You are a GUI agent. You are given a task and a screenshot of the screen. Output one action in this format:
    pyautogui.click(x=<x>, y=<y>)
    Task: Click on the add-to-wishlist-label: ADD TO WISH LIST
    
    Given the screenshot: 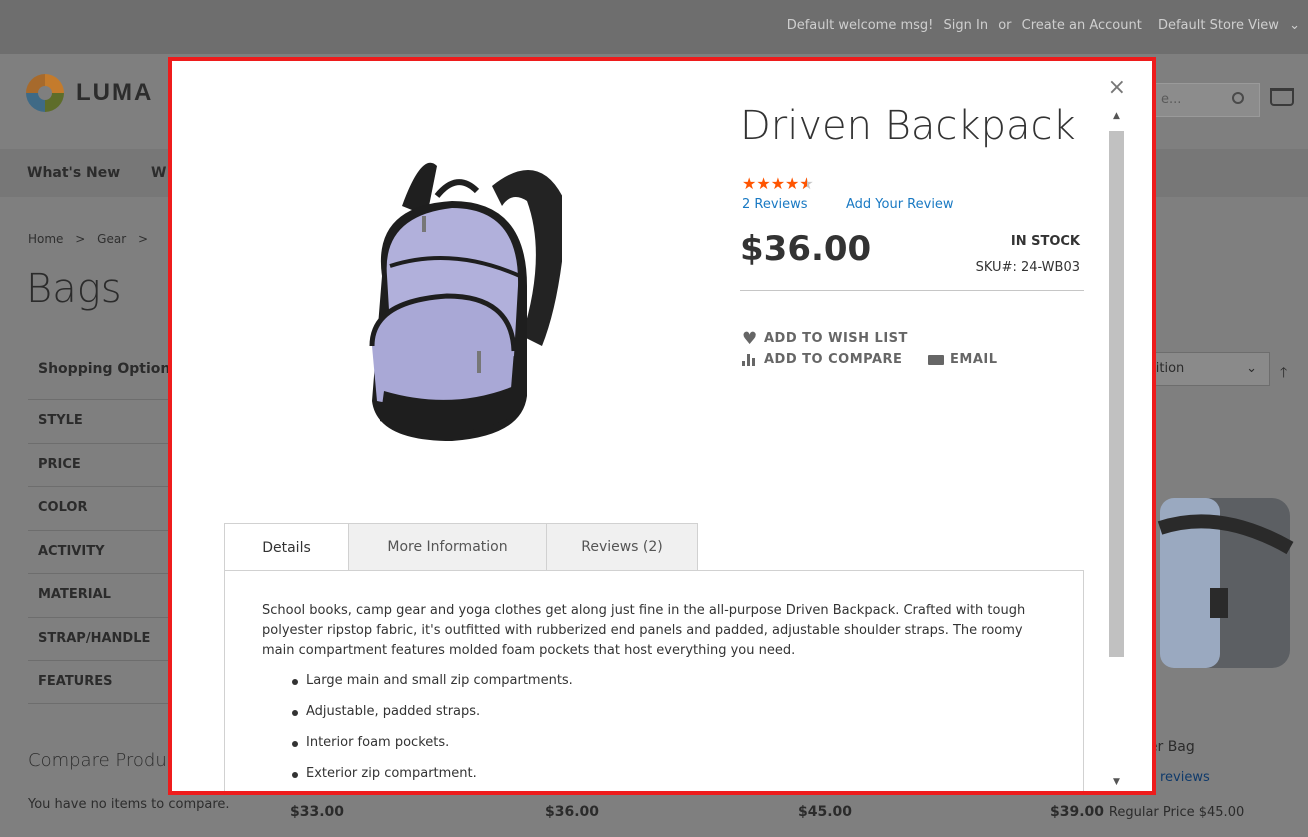 What is the action you would take?
    pyautogui.click(x=836, y=338)
    